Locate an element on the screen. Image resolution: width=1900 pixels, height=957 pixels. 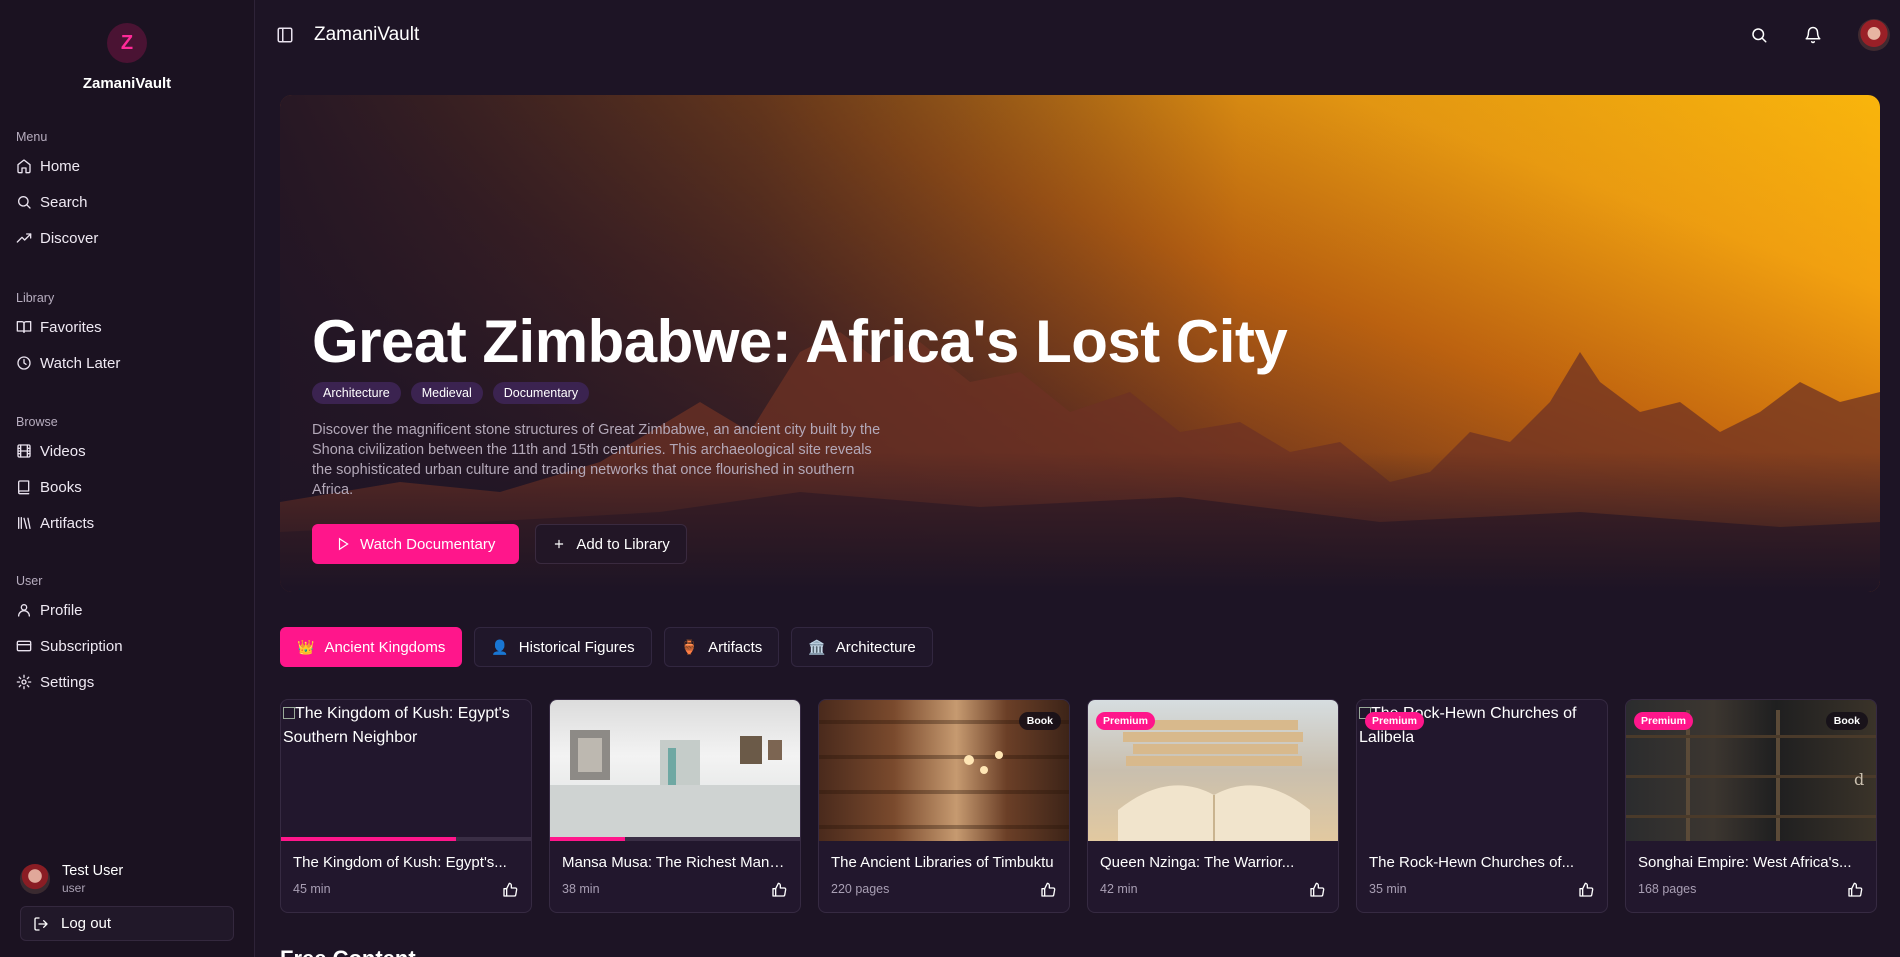
content-card: Mansa Musa: The Richest Man i... 38 min is located at coordinates (675, 806).